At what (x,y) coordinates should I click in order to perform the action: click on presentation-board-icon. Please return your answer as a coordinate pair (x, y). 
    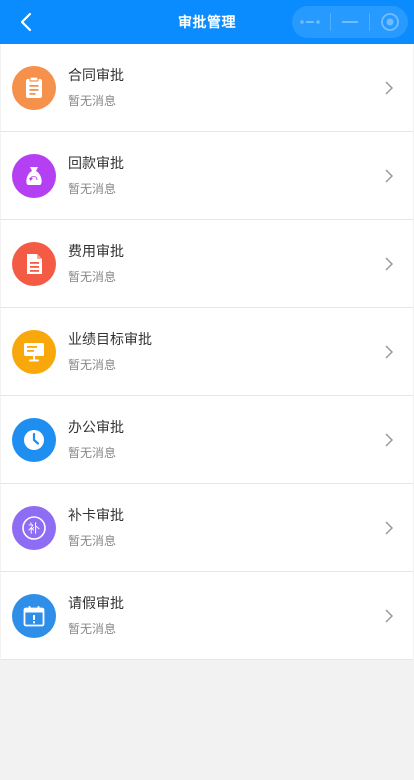
    Looking at the image, I should click on (34, 351).